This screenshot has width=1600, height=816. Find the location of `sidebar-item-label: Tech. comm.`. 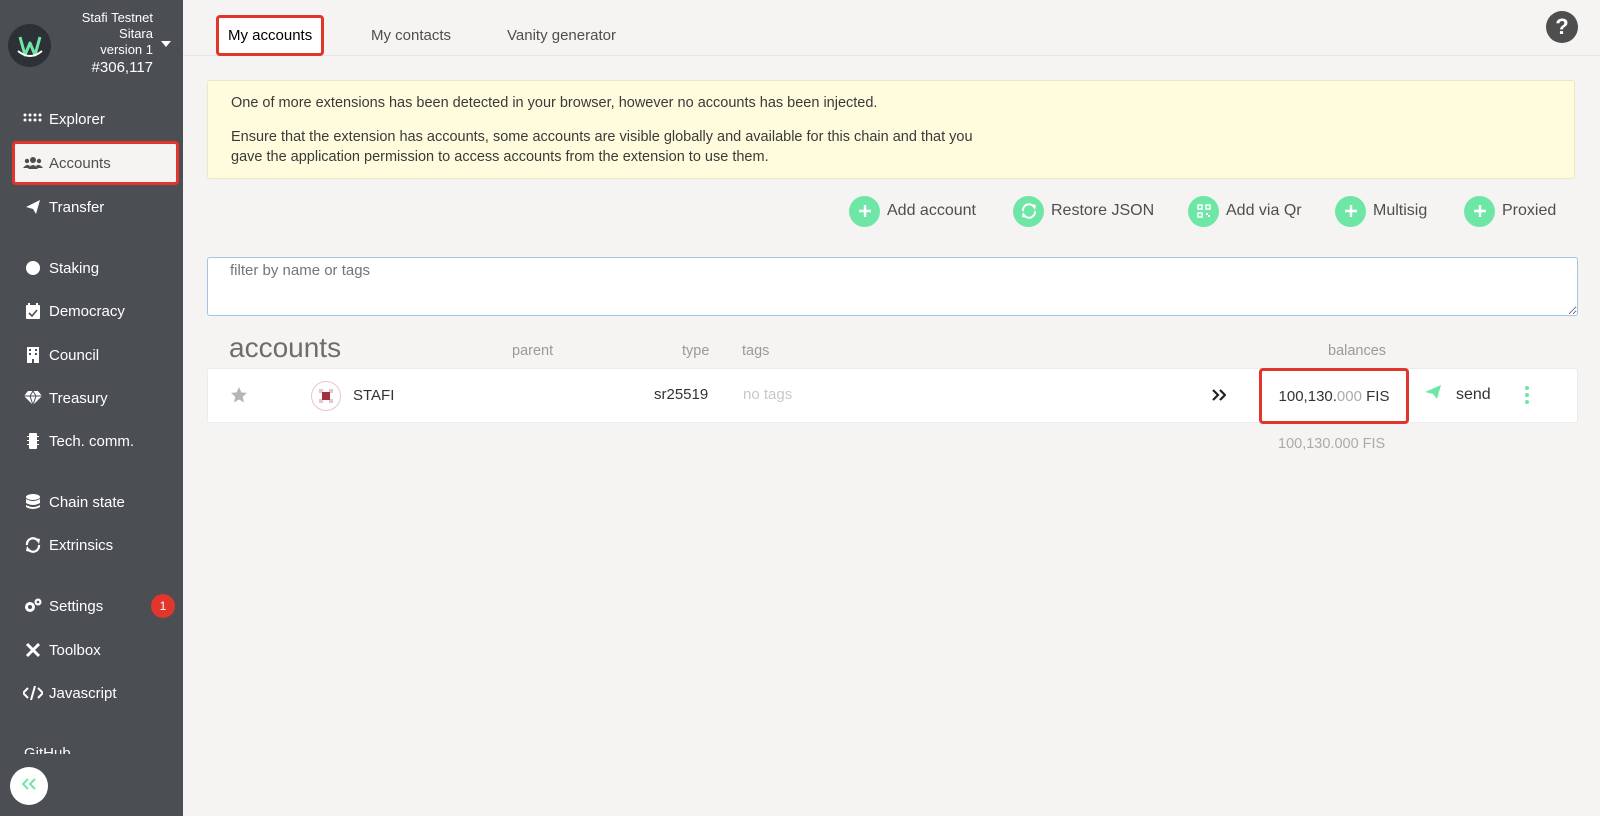

sidebar-item-label: Tech. comm. is located at coordinates (92, 441).